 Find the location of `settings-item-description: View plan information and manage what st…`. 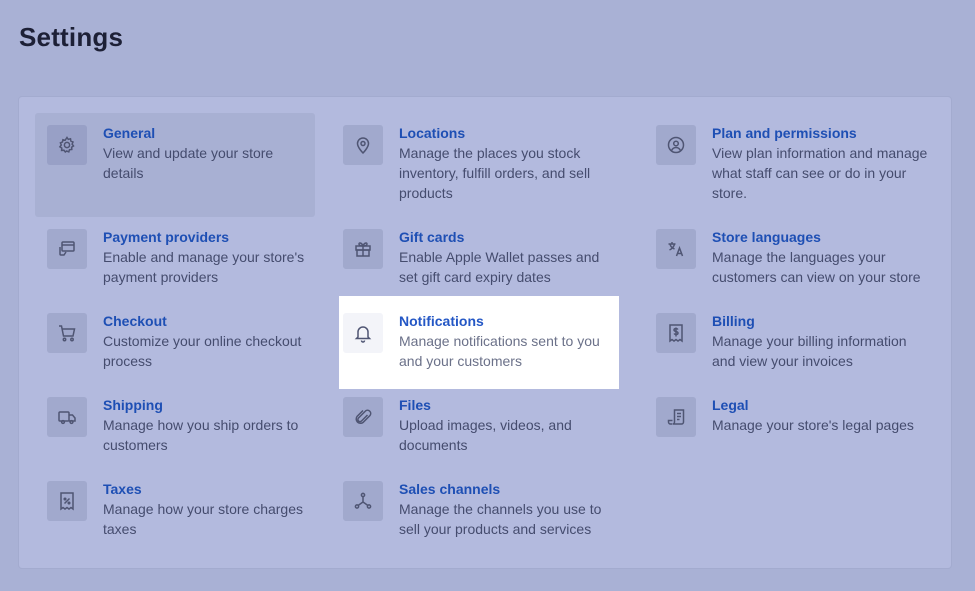

settings-item-description: View plan information and manage what st… is located at coordinates (820, 173).